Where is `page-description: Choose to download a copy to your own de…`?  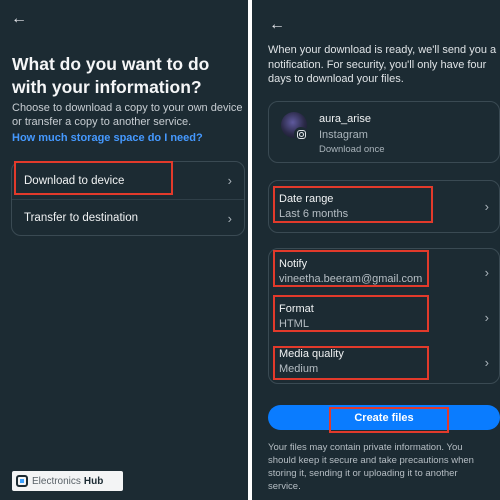 page-description: Choose to download a copy to your own de… is located at coordinates (127, 115).